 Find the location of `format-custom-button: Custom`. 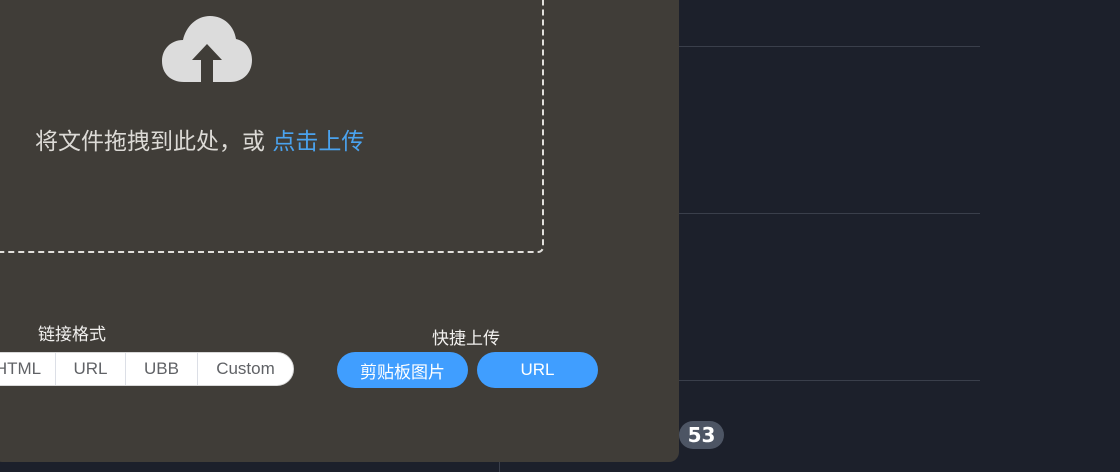

format-custom-button: Custom is located at coordinates (245, 369).